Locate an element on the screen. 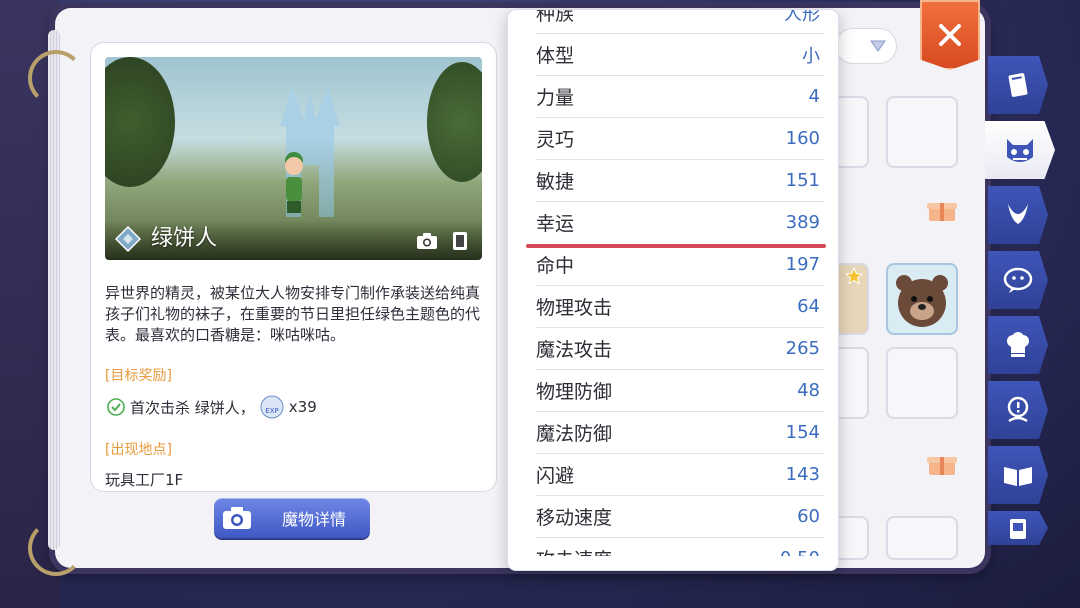  stat-label: 灵巧 is located at coordinates (555, 140).